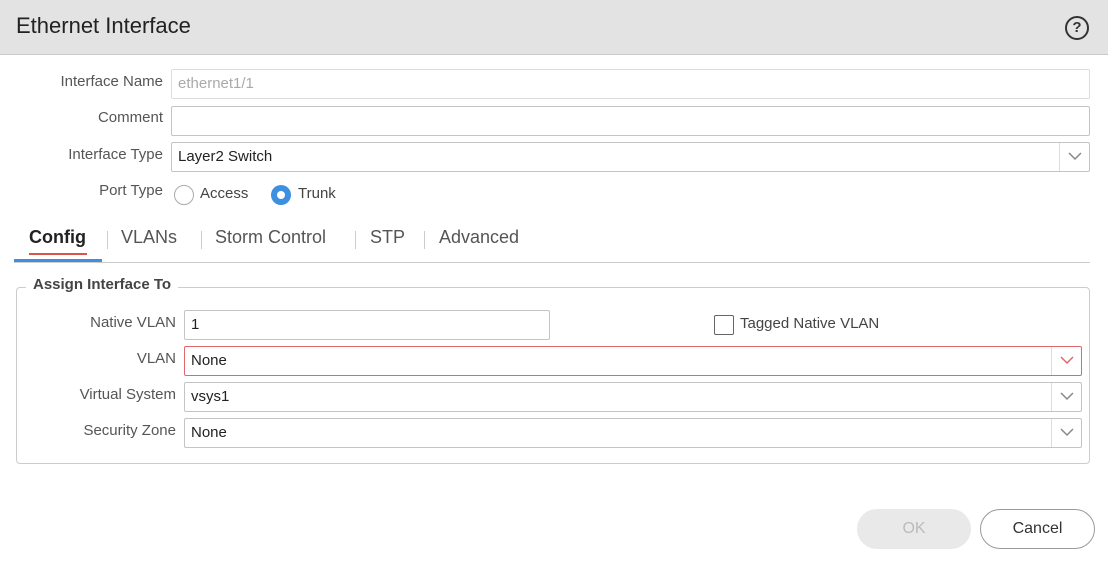 This screenshot has width=1108, height=573. Describe the element at coordinates (630, 84) in the screenshot. I see `interface-name-field: ethernet1/1` at that location.